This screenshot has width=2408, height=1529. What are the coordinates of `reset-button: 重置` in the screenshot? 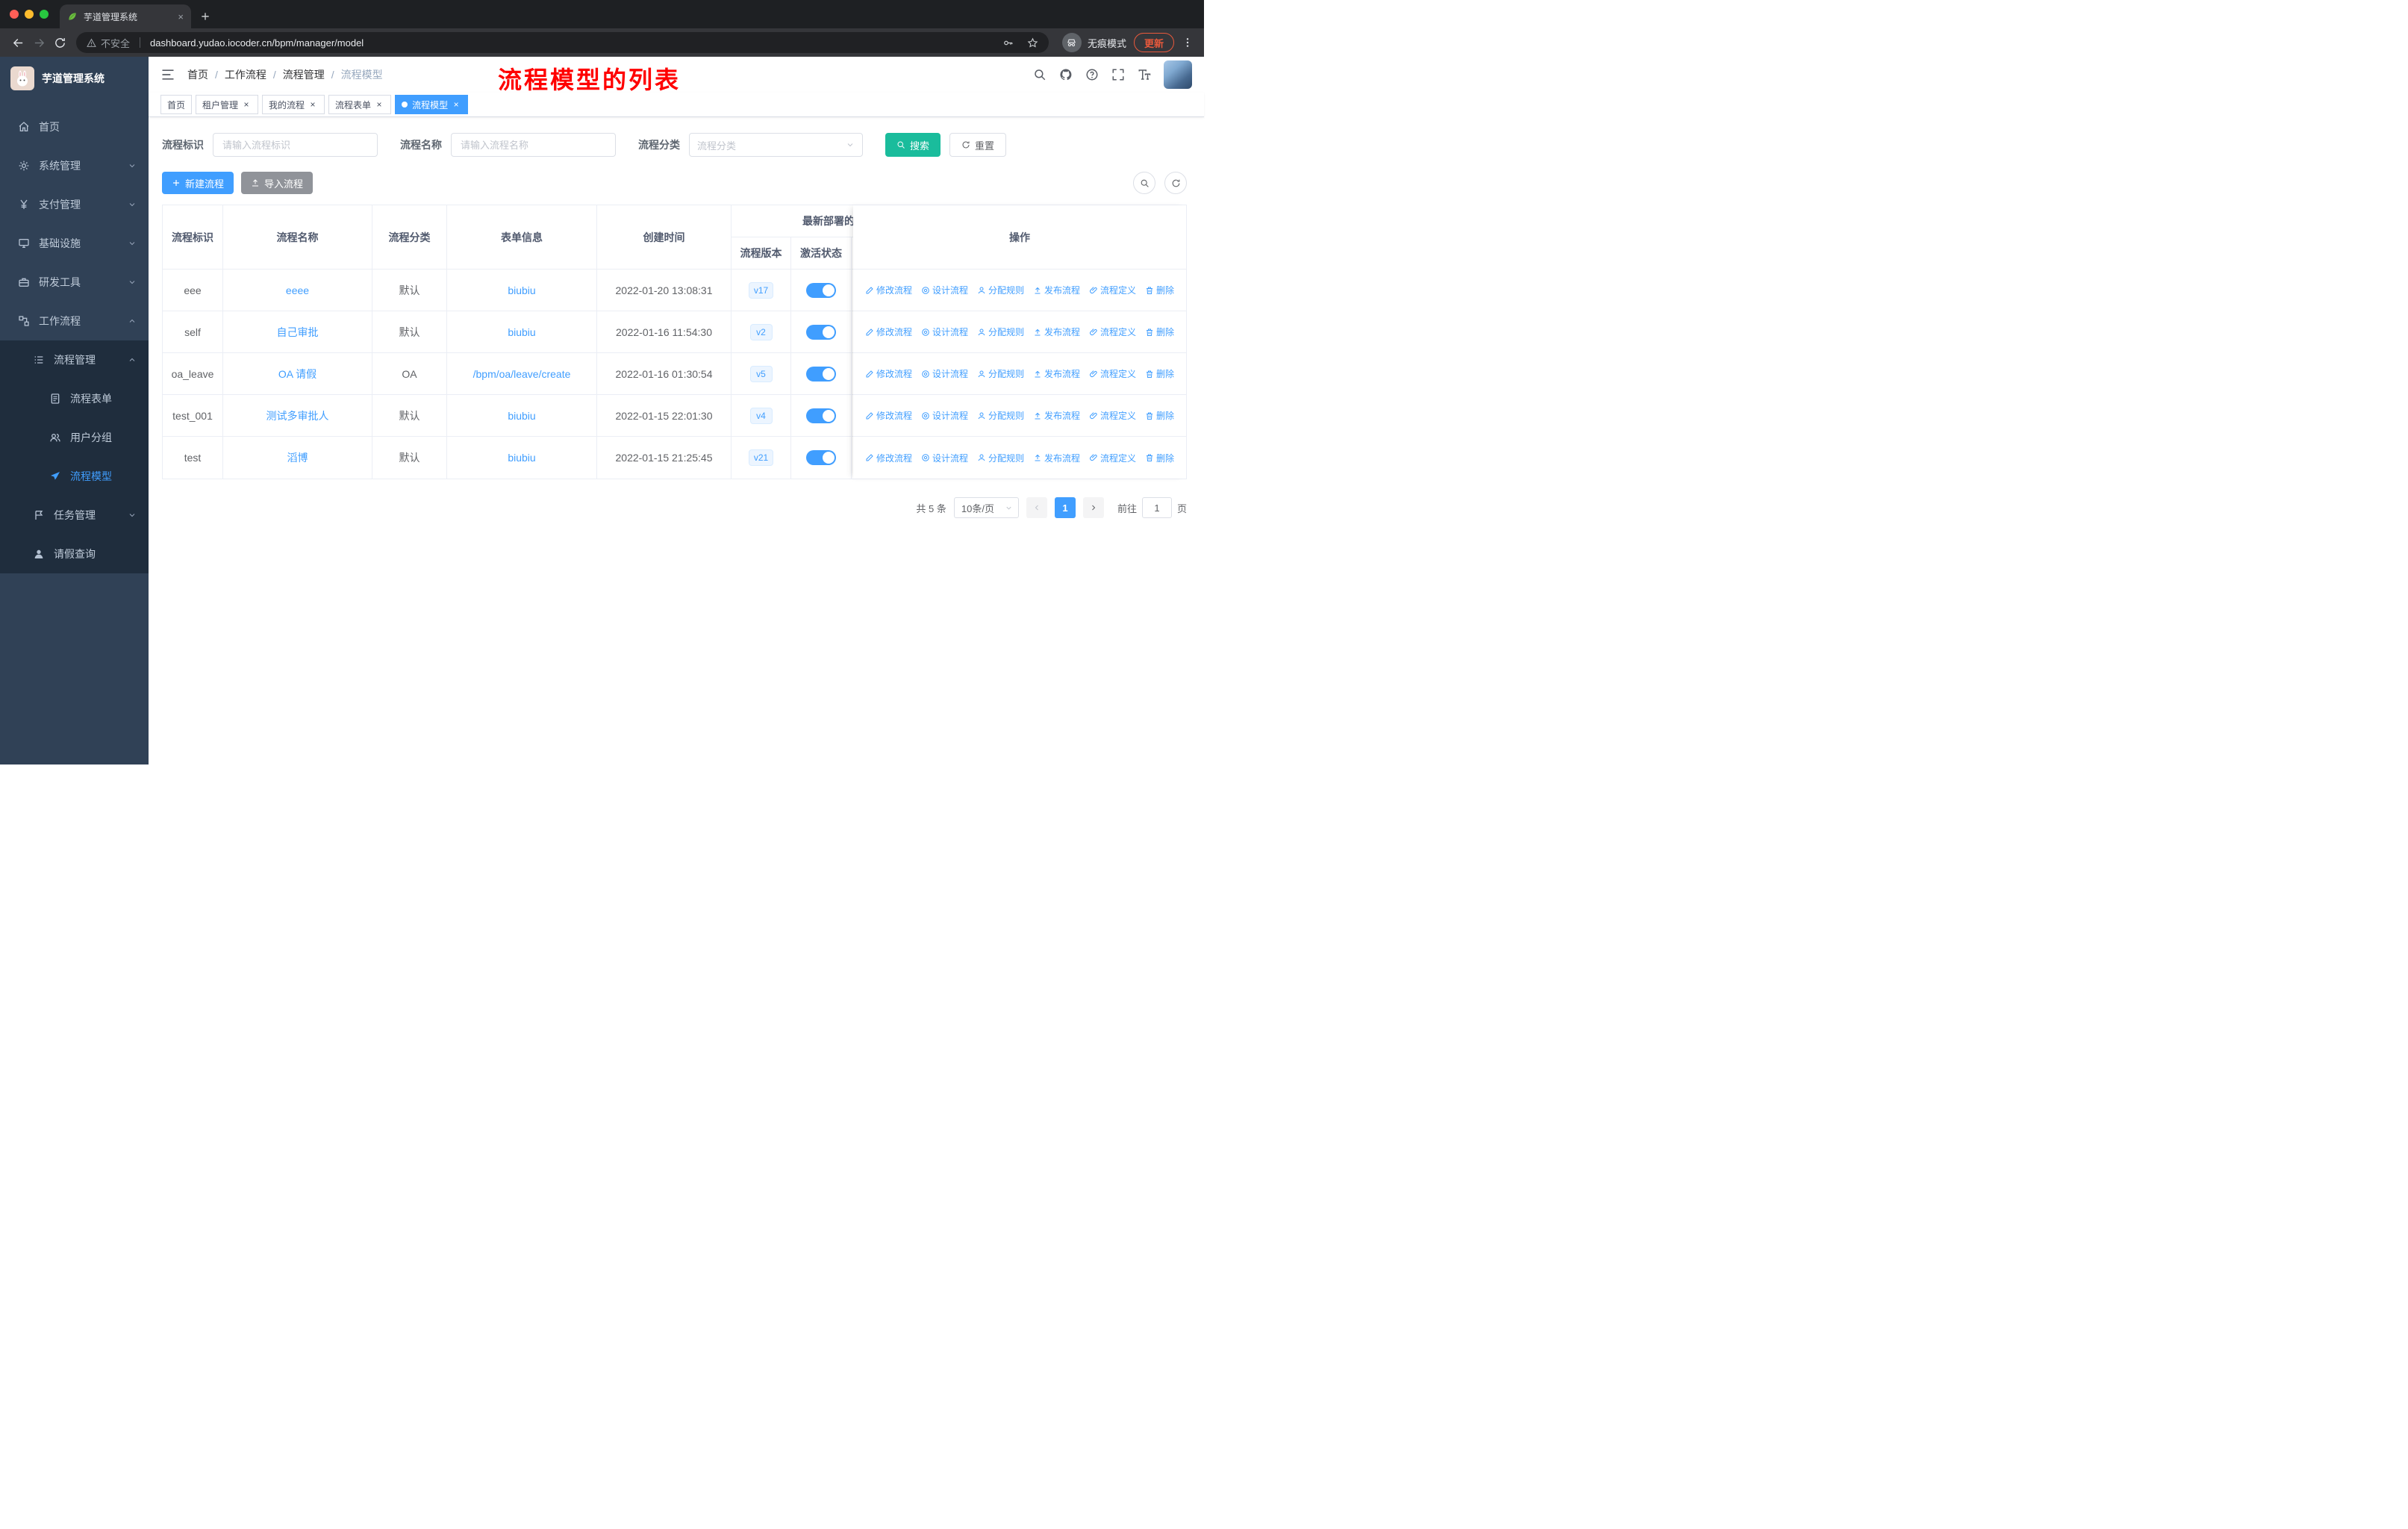 It's located at (978, 145).